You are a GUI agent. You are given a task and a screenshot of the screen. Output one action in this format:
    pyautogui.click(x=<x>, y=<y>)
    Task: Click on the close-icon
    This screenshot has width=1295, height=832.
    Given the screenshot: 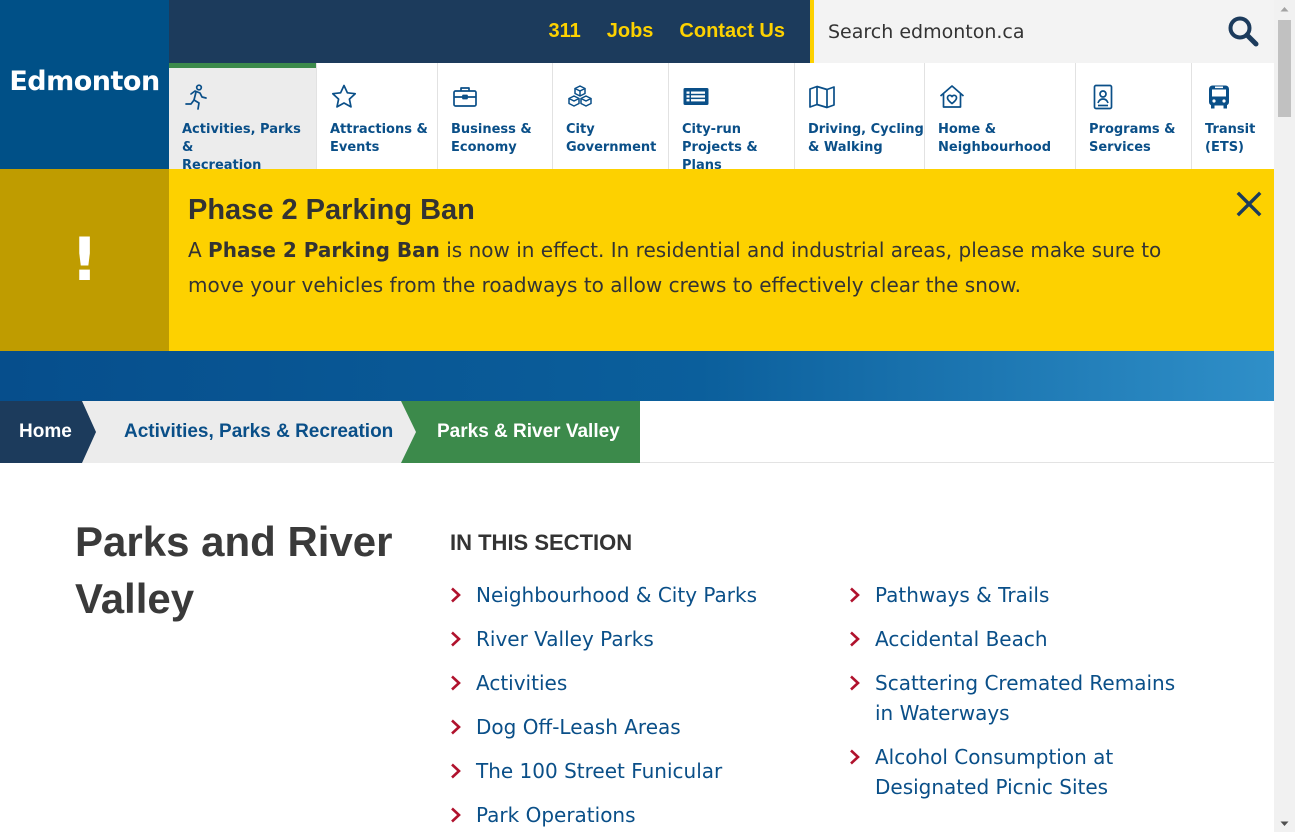 What is the action you would take?
    pyautogui.click(x=1249, y=204)
    